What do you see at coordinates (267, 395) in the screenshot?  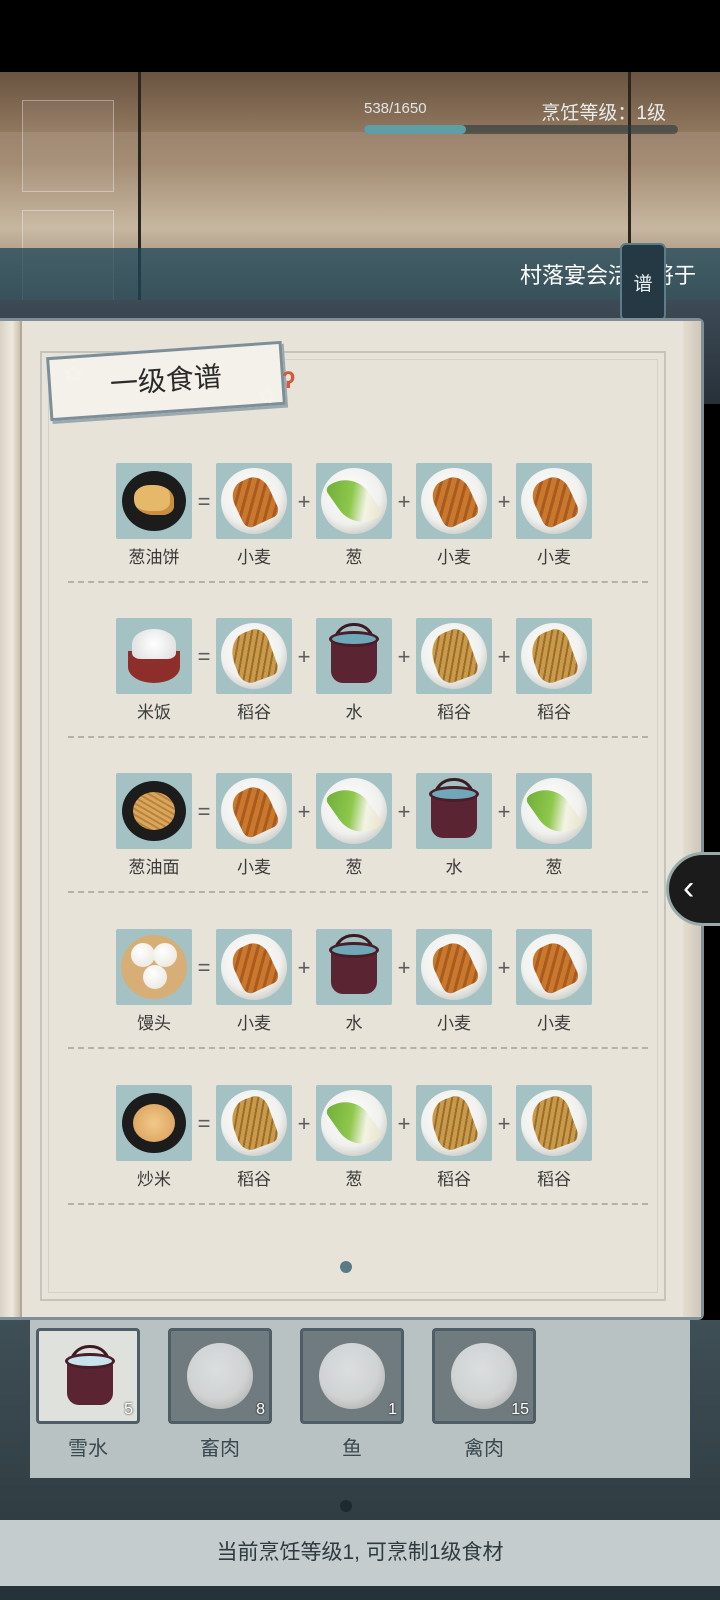 I see `plum-blossom-icon: ✿` at bounding box center [267, 395].